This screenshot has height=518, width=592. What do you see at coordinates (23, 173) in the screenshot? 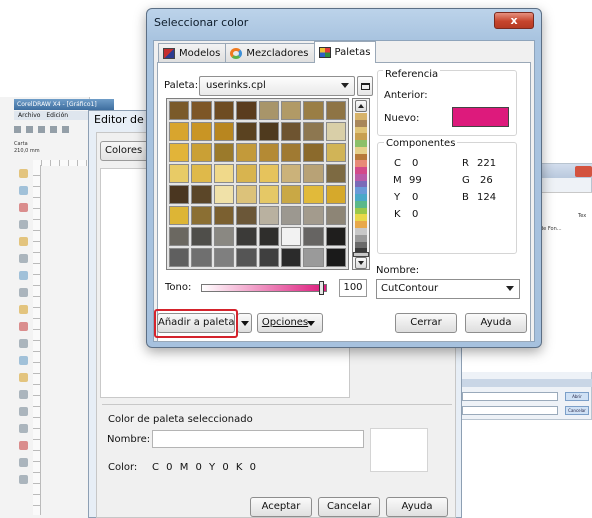
I see `pick-tool-icon` at bounding box center [23, 173].